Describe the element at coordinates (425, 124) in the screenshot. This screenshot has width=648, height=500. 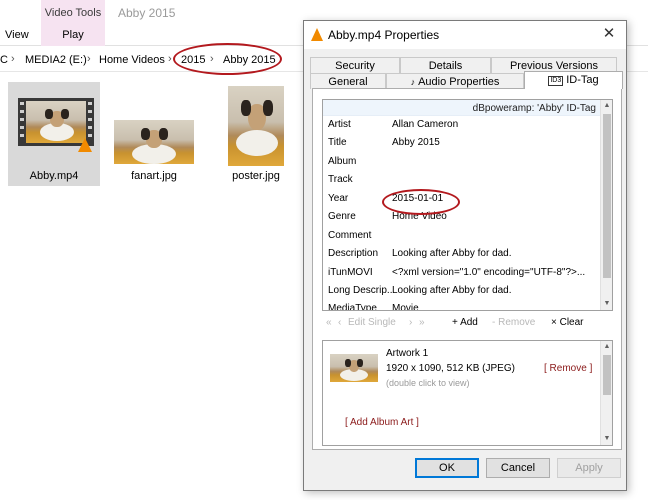
I see `tag-value: Allan Cameron` at that location.